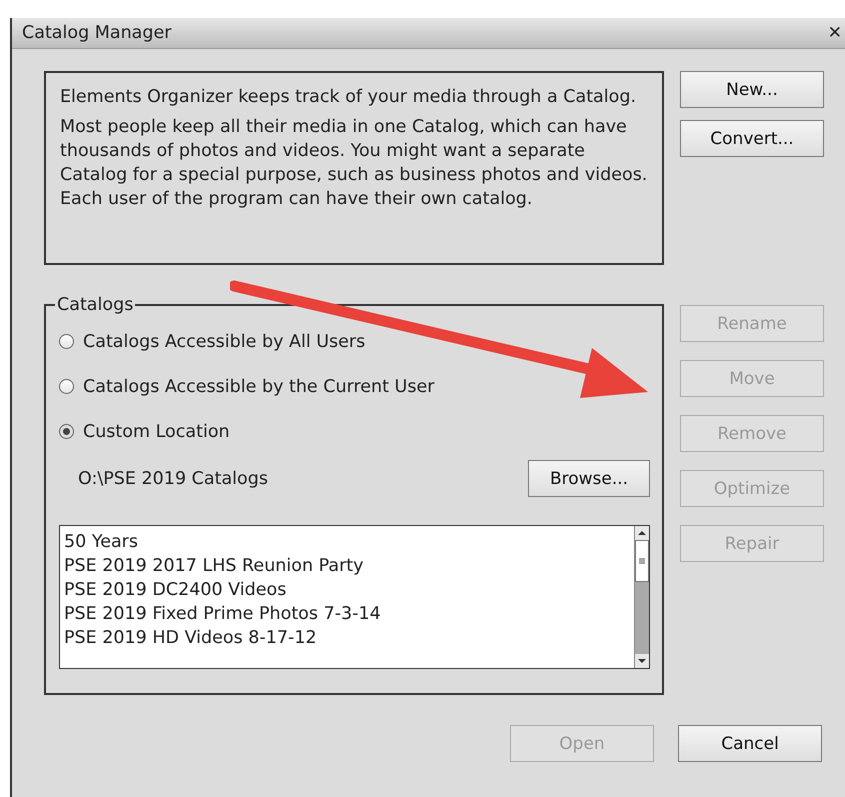 The image size is (845, 797). What do you see at coordinates (750, 743) in the screenshot?
I see `dialog-button: Cancel` at bounding box center [750, 743].